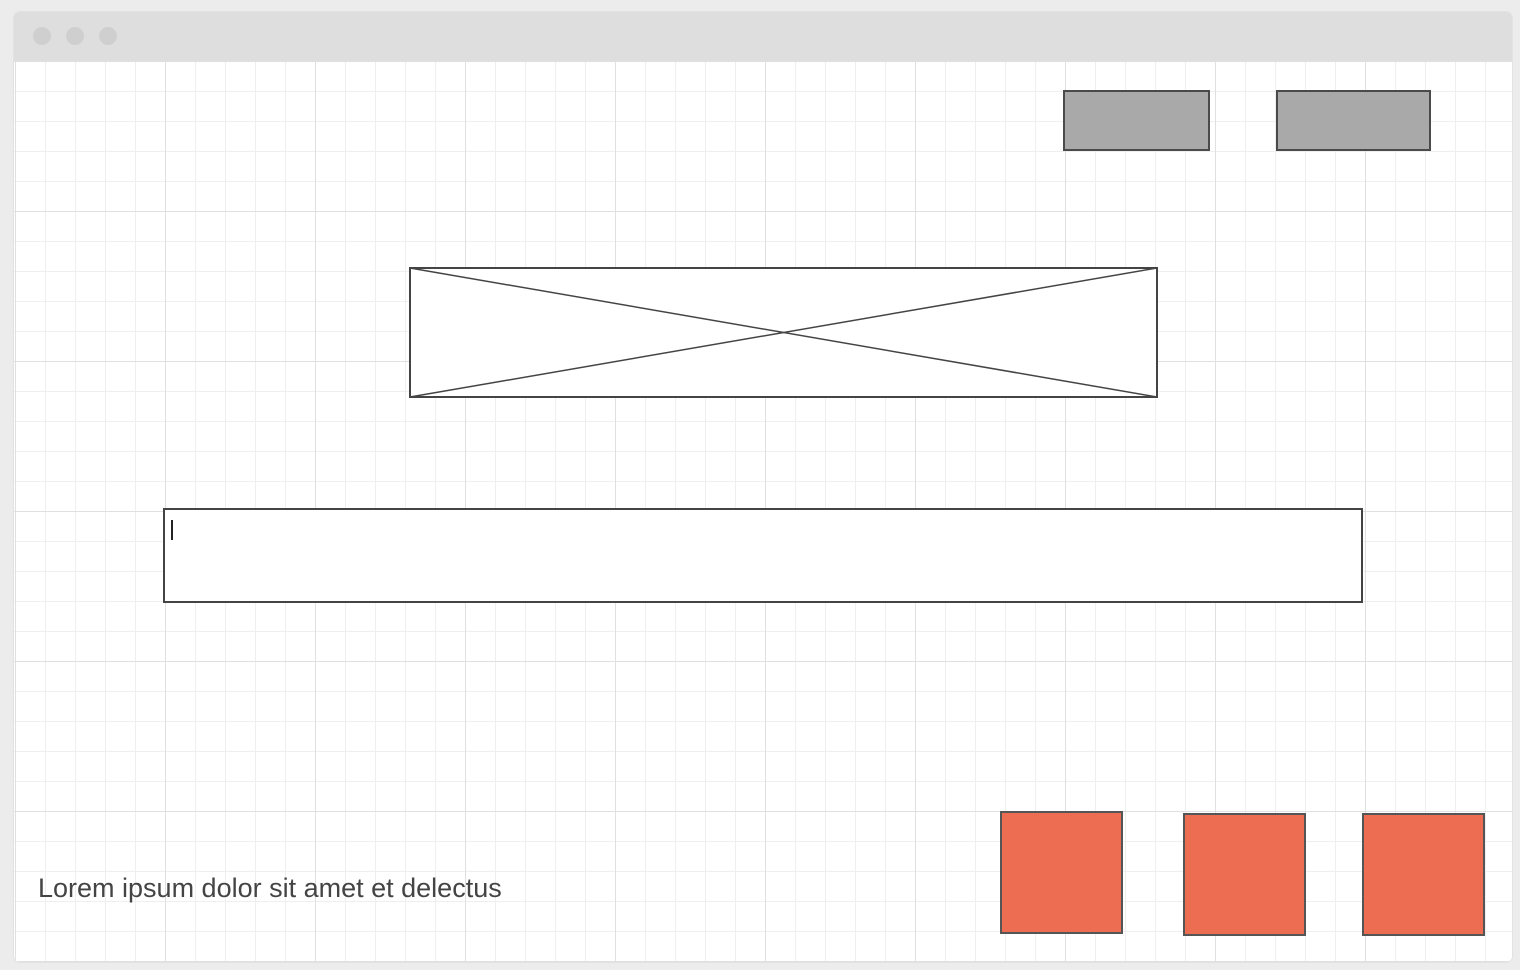 This screenshot has width=1520, height=970. What do you see at coordinates (172, 530) in the screenshot?
I see `text-caret` at bounding box center [172, 530].